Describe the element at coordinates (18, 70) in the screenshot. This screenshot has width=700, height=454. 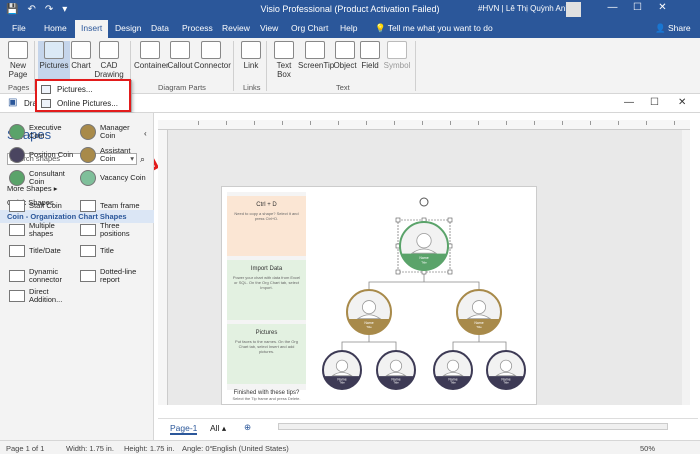
I see `new-page-label: New Page` at that location.